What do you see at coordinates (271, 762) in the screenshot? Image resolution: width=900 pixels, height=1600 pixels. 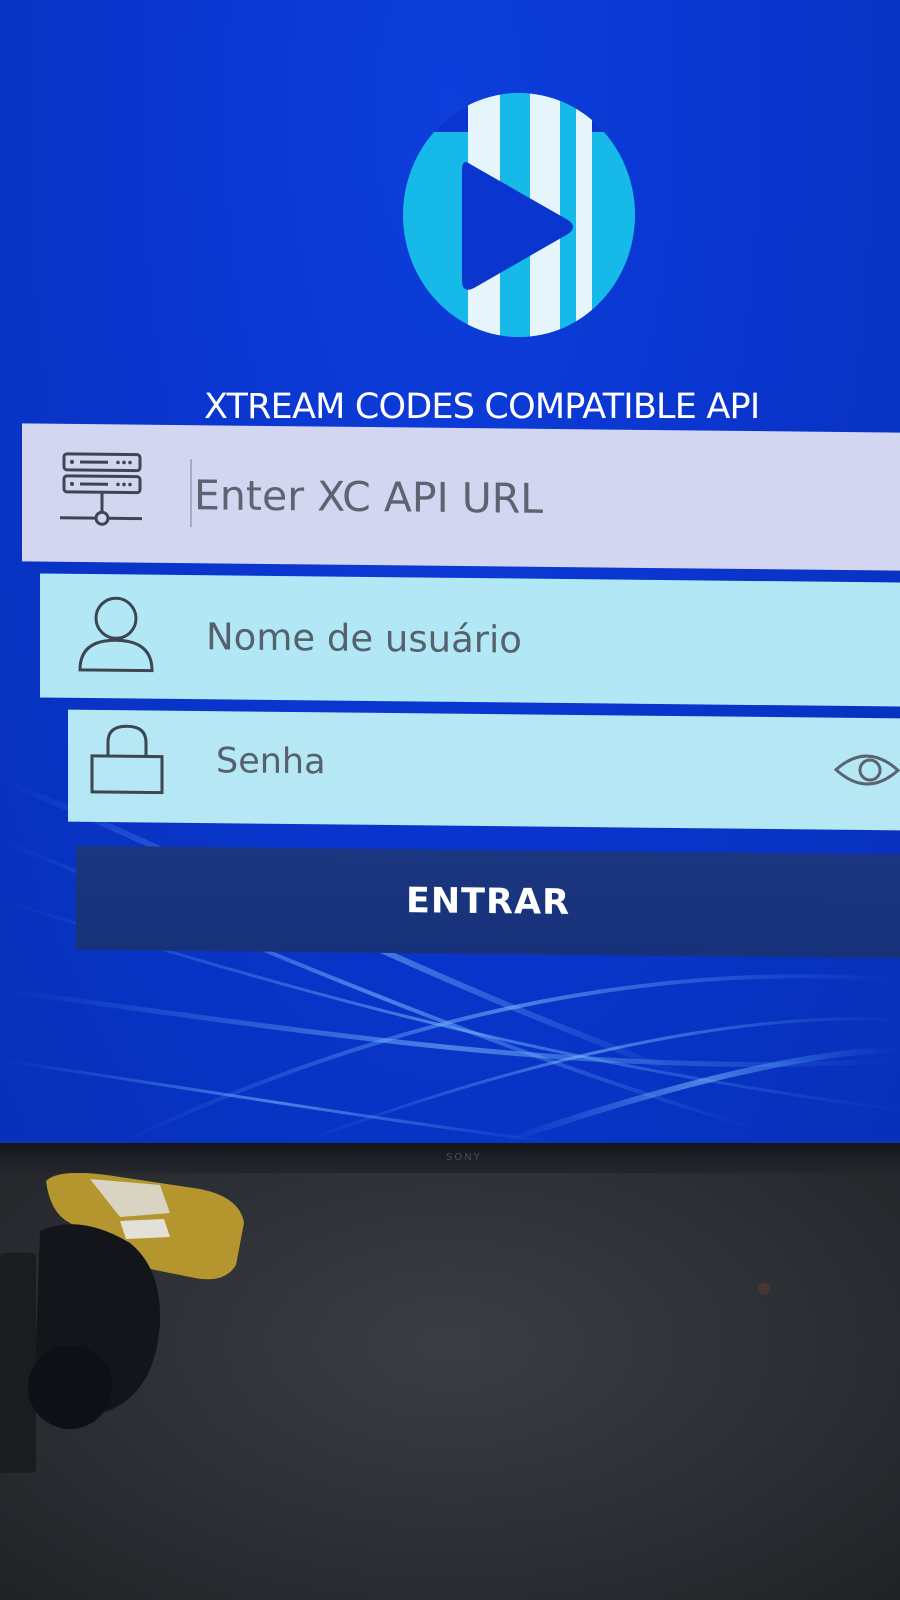 I see `password-placeholder: Senha` at bounding box center [271, 762].